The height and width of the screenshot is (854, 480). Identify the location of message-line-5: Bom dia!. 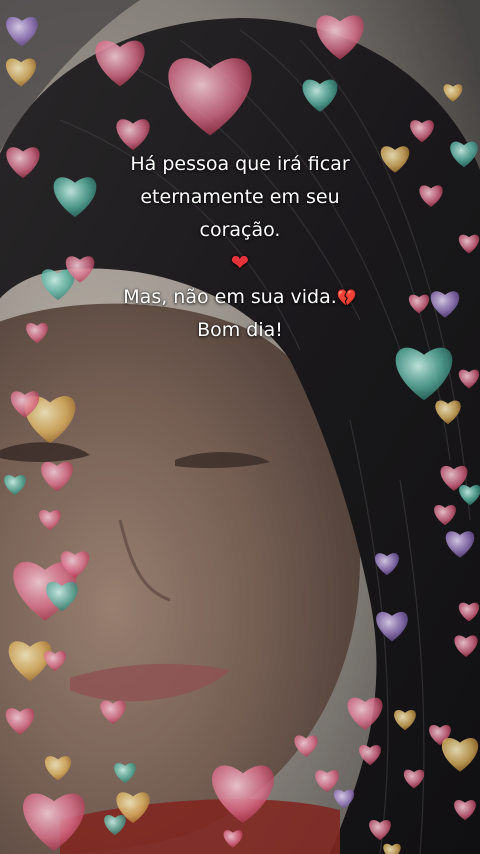
(240, 330).